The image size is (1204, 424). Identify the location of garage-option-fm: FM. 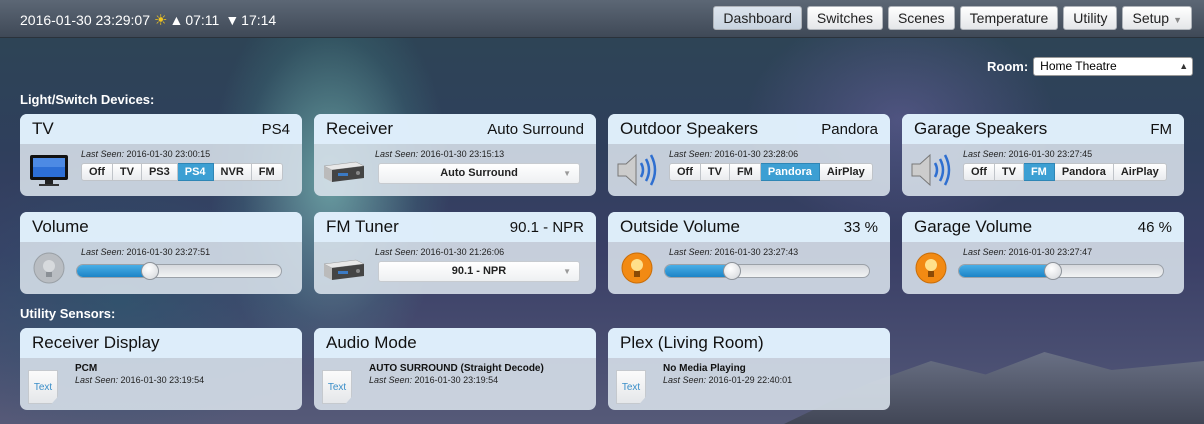
(1039, 172).